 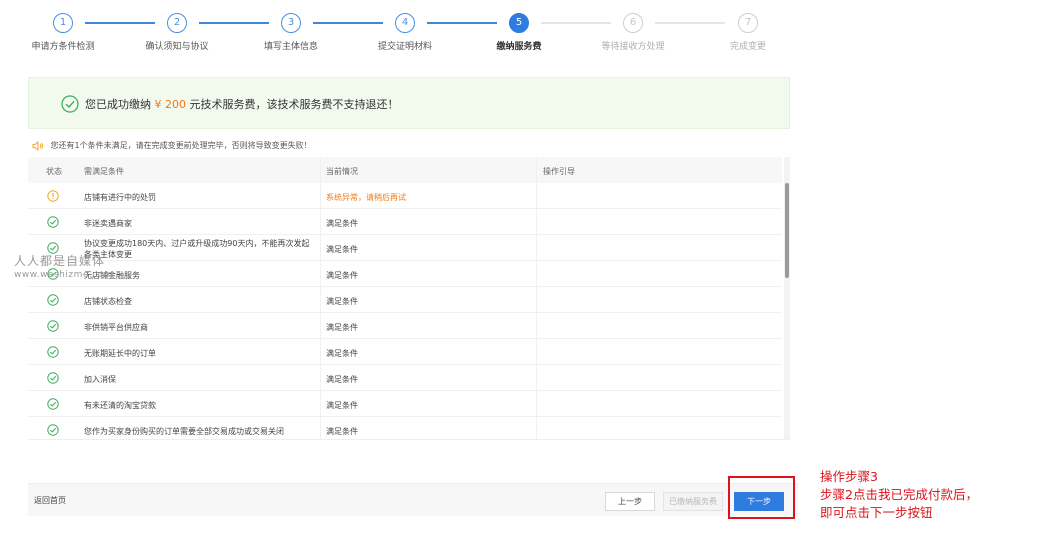 I want to click on unmet-condition-warning: 您还有1个条件未满足，请在完成变更前处理完毕，否则将导致变更失败！, so click(x=172, y=147).